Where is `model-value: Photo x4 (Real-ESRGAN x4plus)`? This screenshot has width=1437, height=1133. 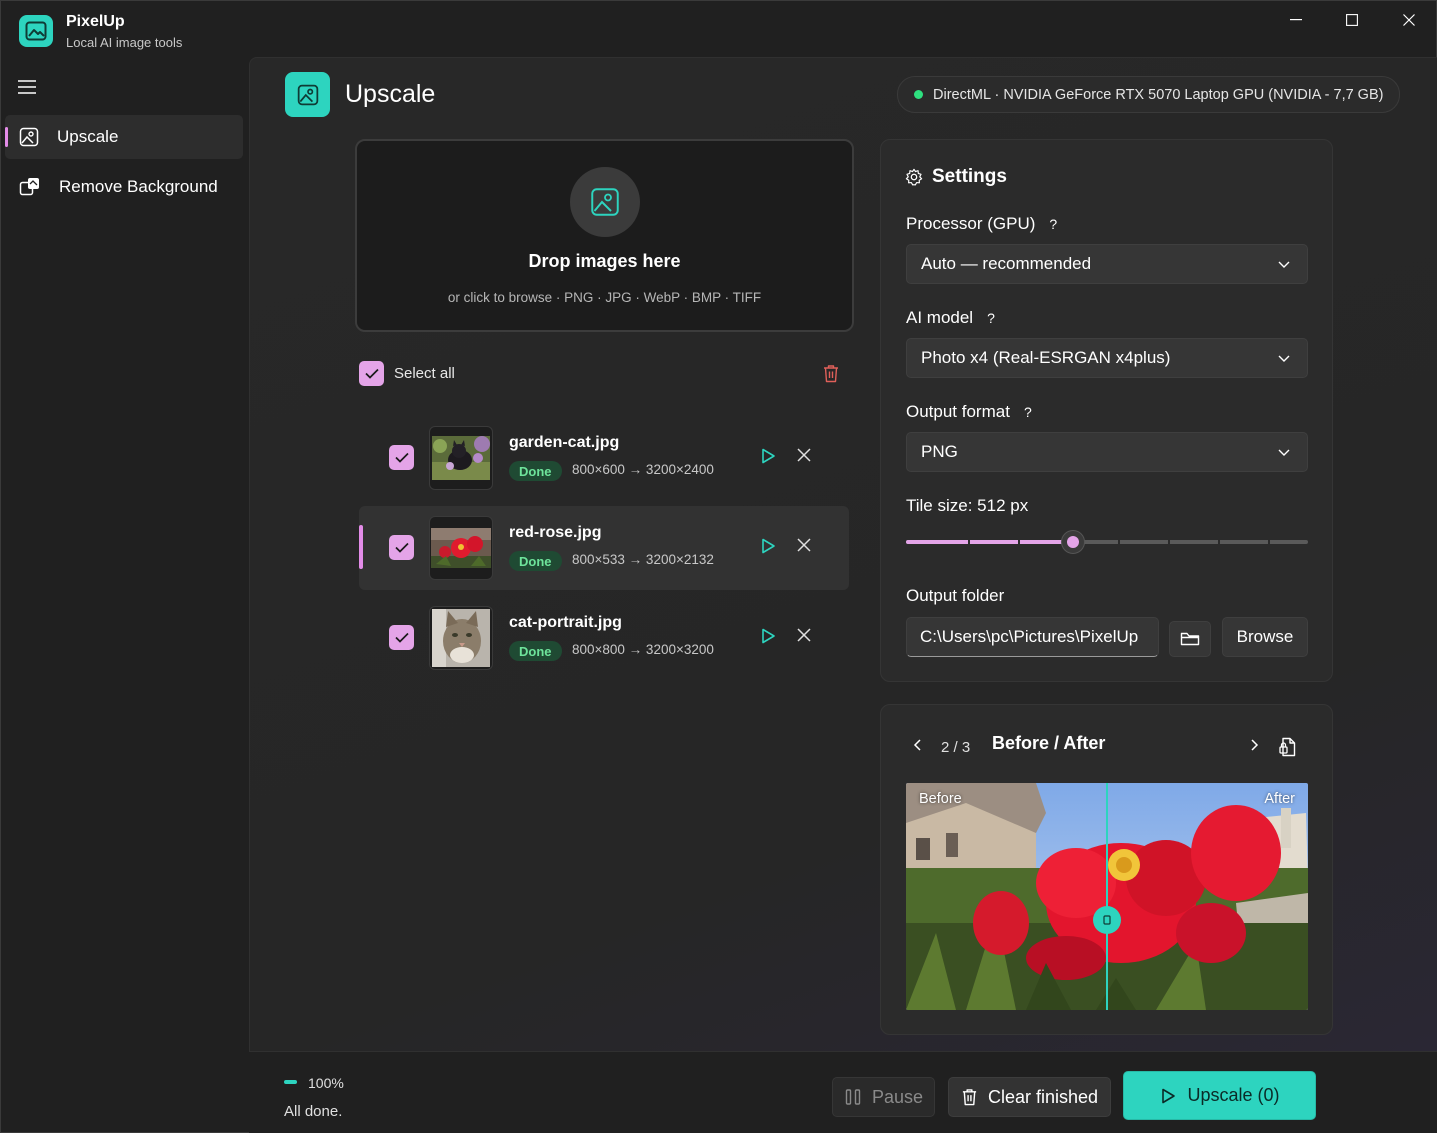 model-value: Photo x4 (Real-ESRGAN x4plus) is located at coordinates (1046, 357).